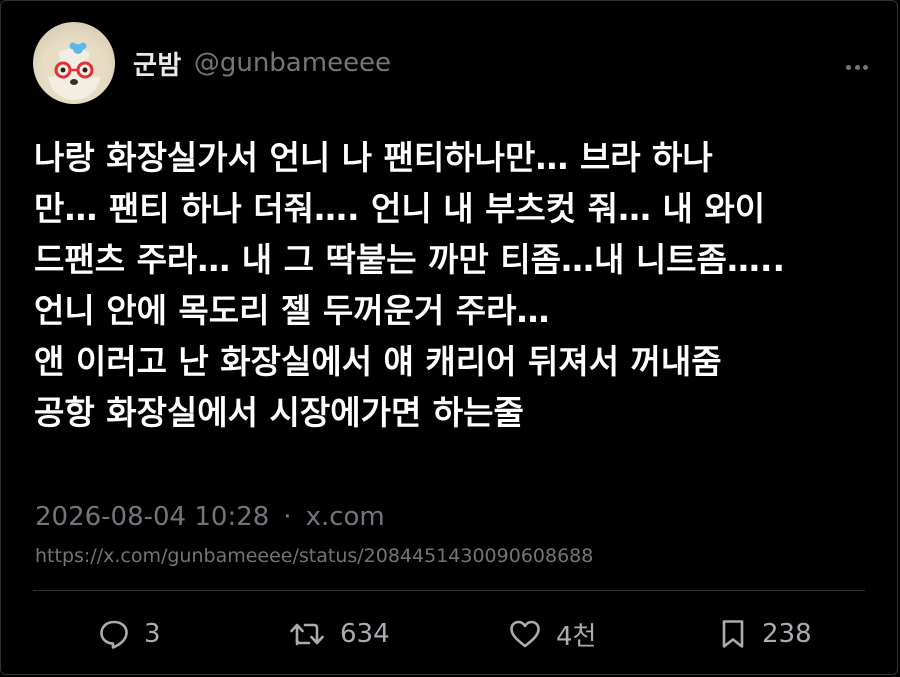 This screenshot has height=677, width=900. Describe the element at coordinates (279, 412) in the screenshot. I see `tweet-line: 공항 화장실에서 시장에가면 하는줄` at that location.